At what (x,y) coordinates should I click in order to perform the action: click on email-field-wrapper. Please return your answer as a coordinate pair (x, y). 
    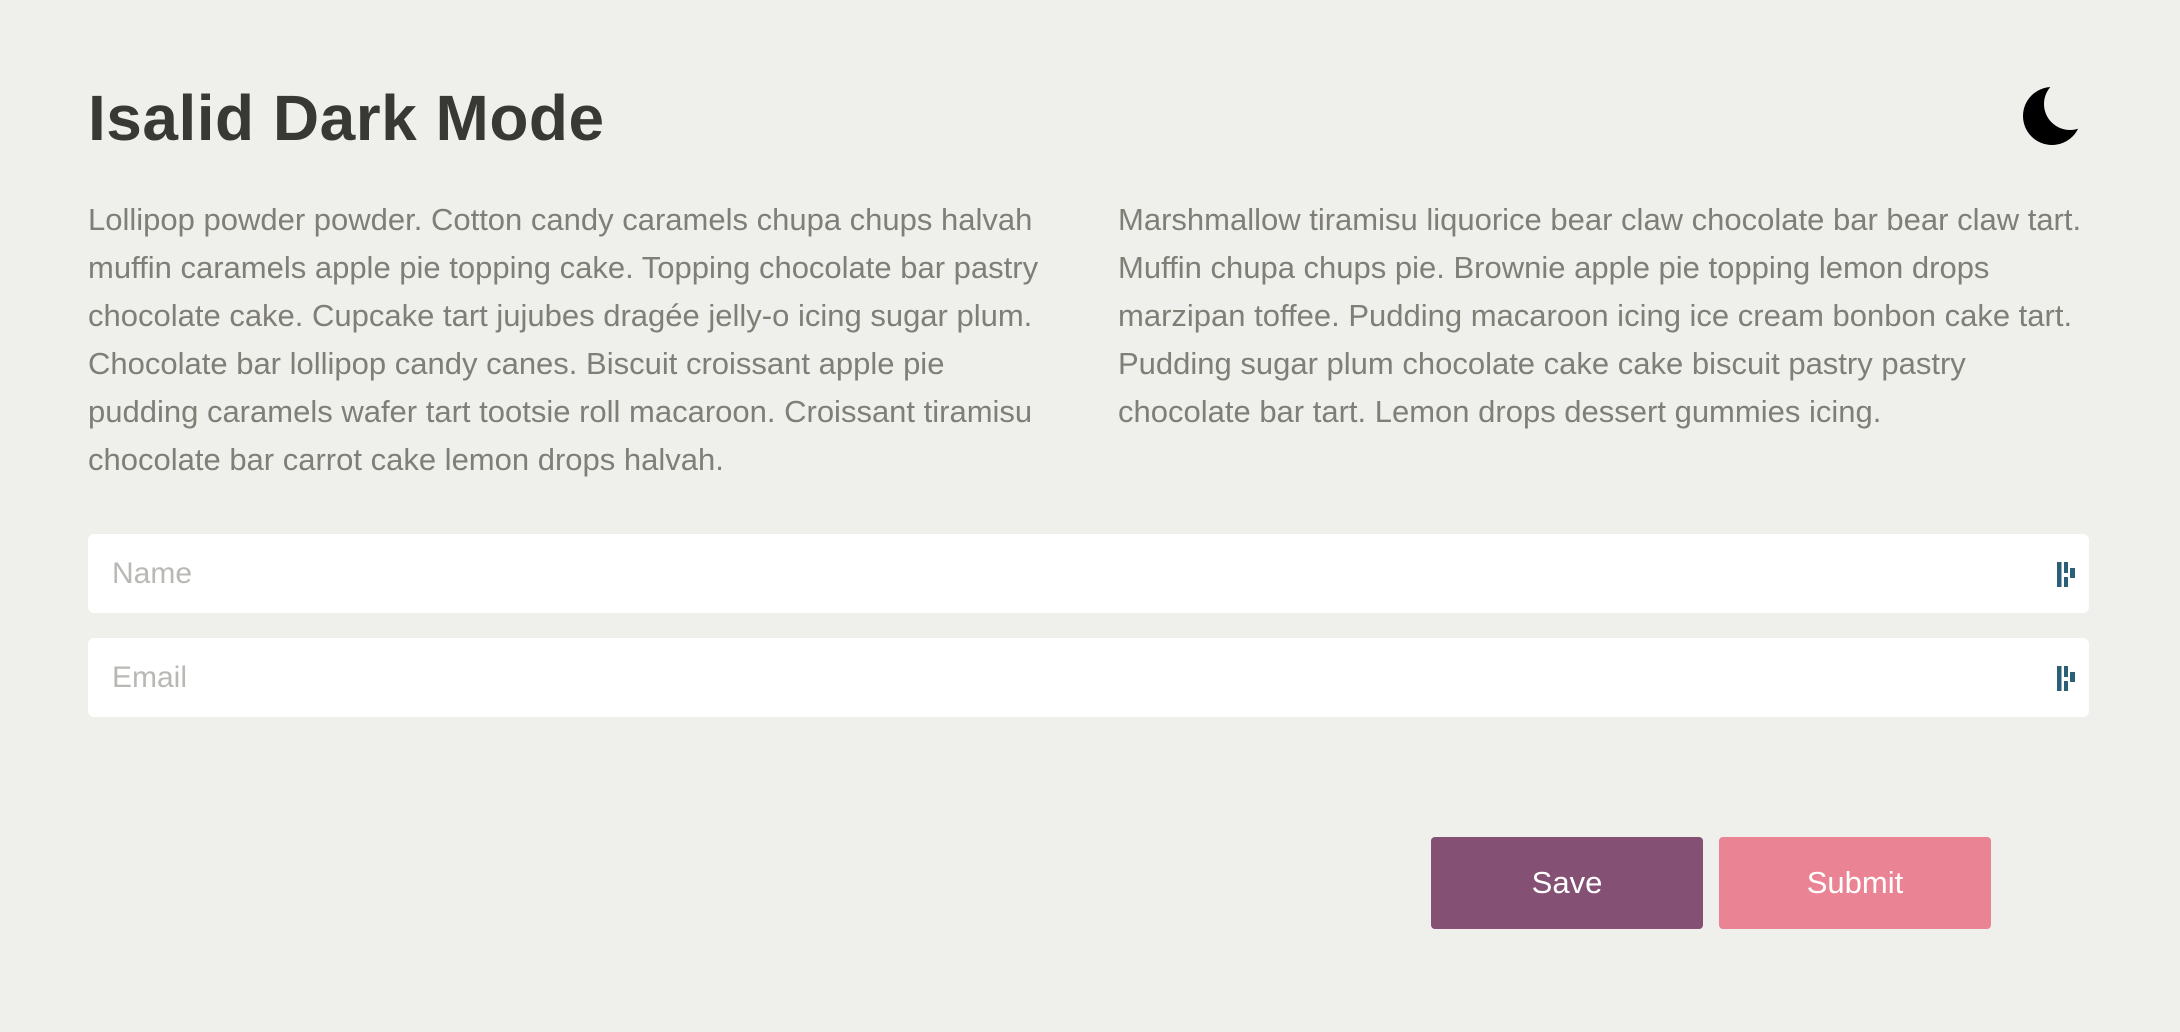
    Looking at the image, I should click on (1088, 677).